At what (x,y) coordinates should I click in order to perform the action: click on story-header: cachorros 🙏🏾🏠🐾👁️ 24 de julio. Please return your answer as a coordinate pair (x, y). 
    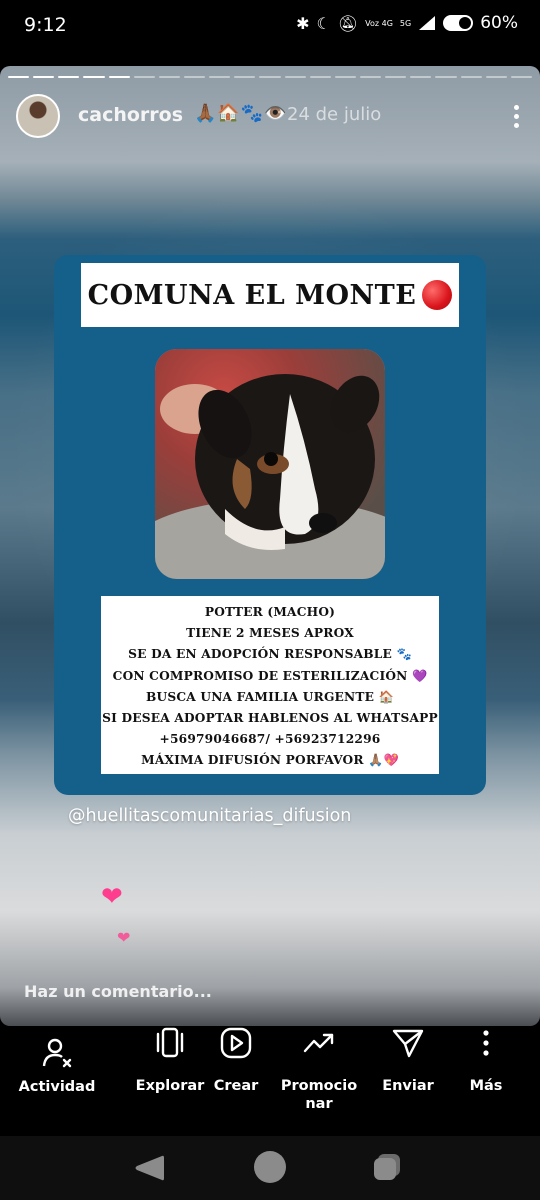
    Looking at the image, I should click on (271, 116).